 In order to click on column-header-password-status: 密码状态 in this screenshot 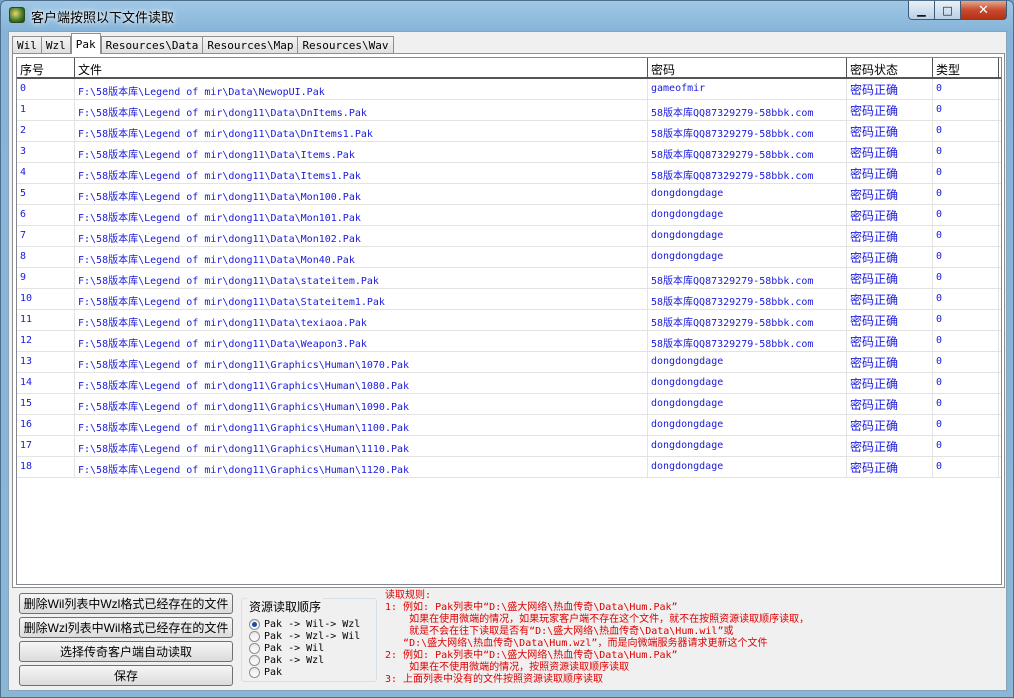, I will do `click(890, 67)`.